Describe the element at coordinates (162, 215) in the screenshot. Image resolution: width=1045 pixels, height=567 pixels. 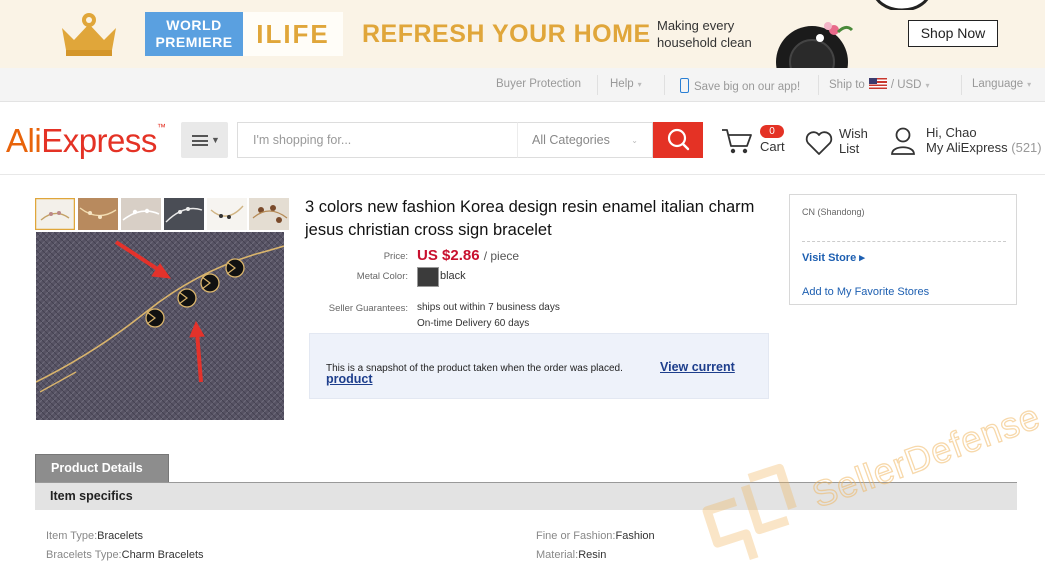
I see `thumbnail-strip` at that location.